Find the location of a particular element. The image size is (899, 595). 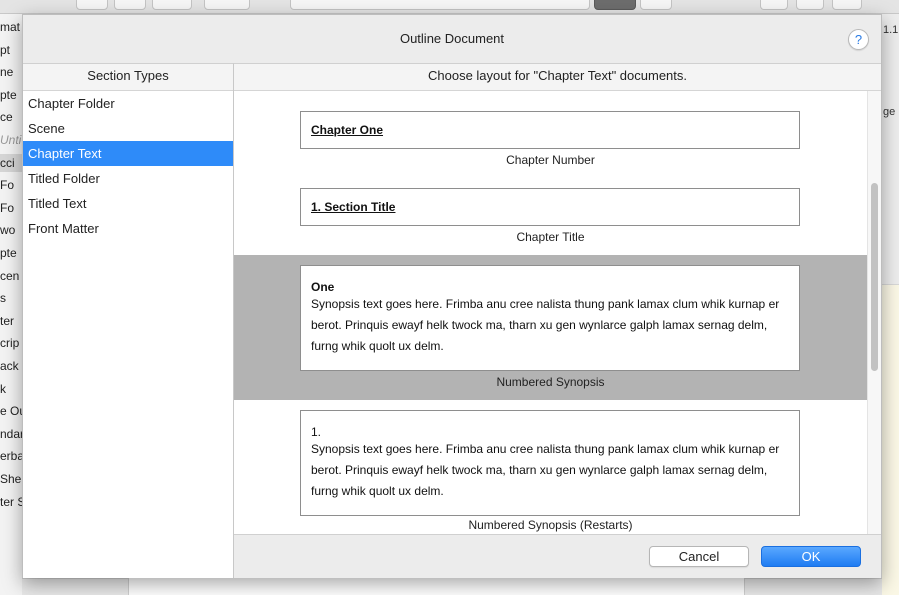

binder-item-fragment: She is located at coordinates (11, 479).